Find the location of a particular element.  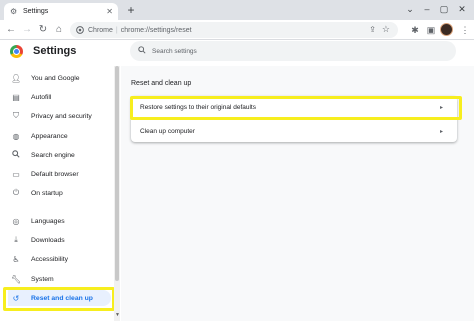

download-icon: ⤓ is located at coordinates (16, 239).